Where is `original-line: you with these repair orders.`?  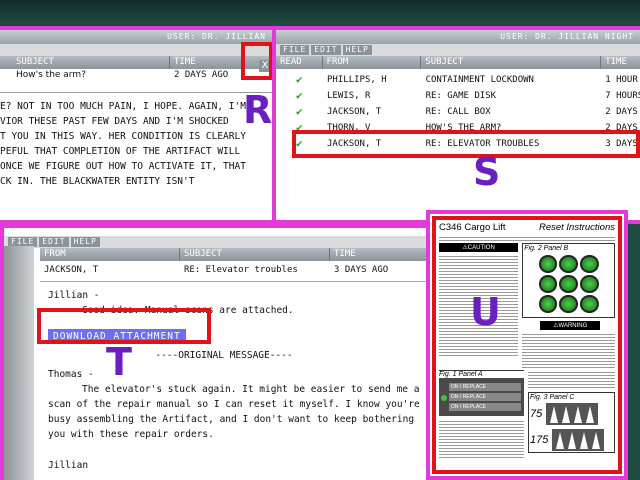 original-line: you with these repair orders. is located at coordinates (131, 434).